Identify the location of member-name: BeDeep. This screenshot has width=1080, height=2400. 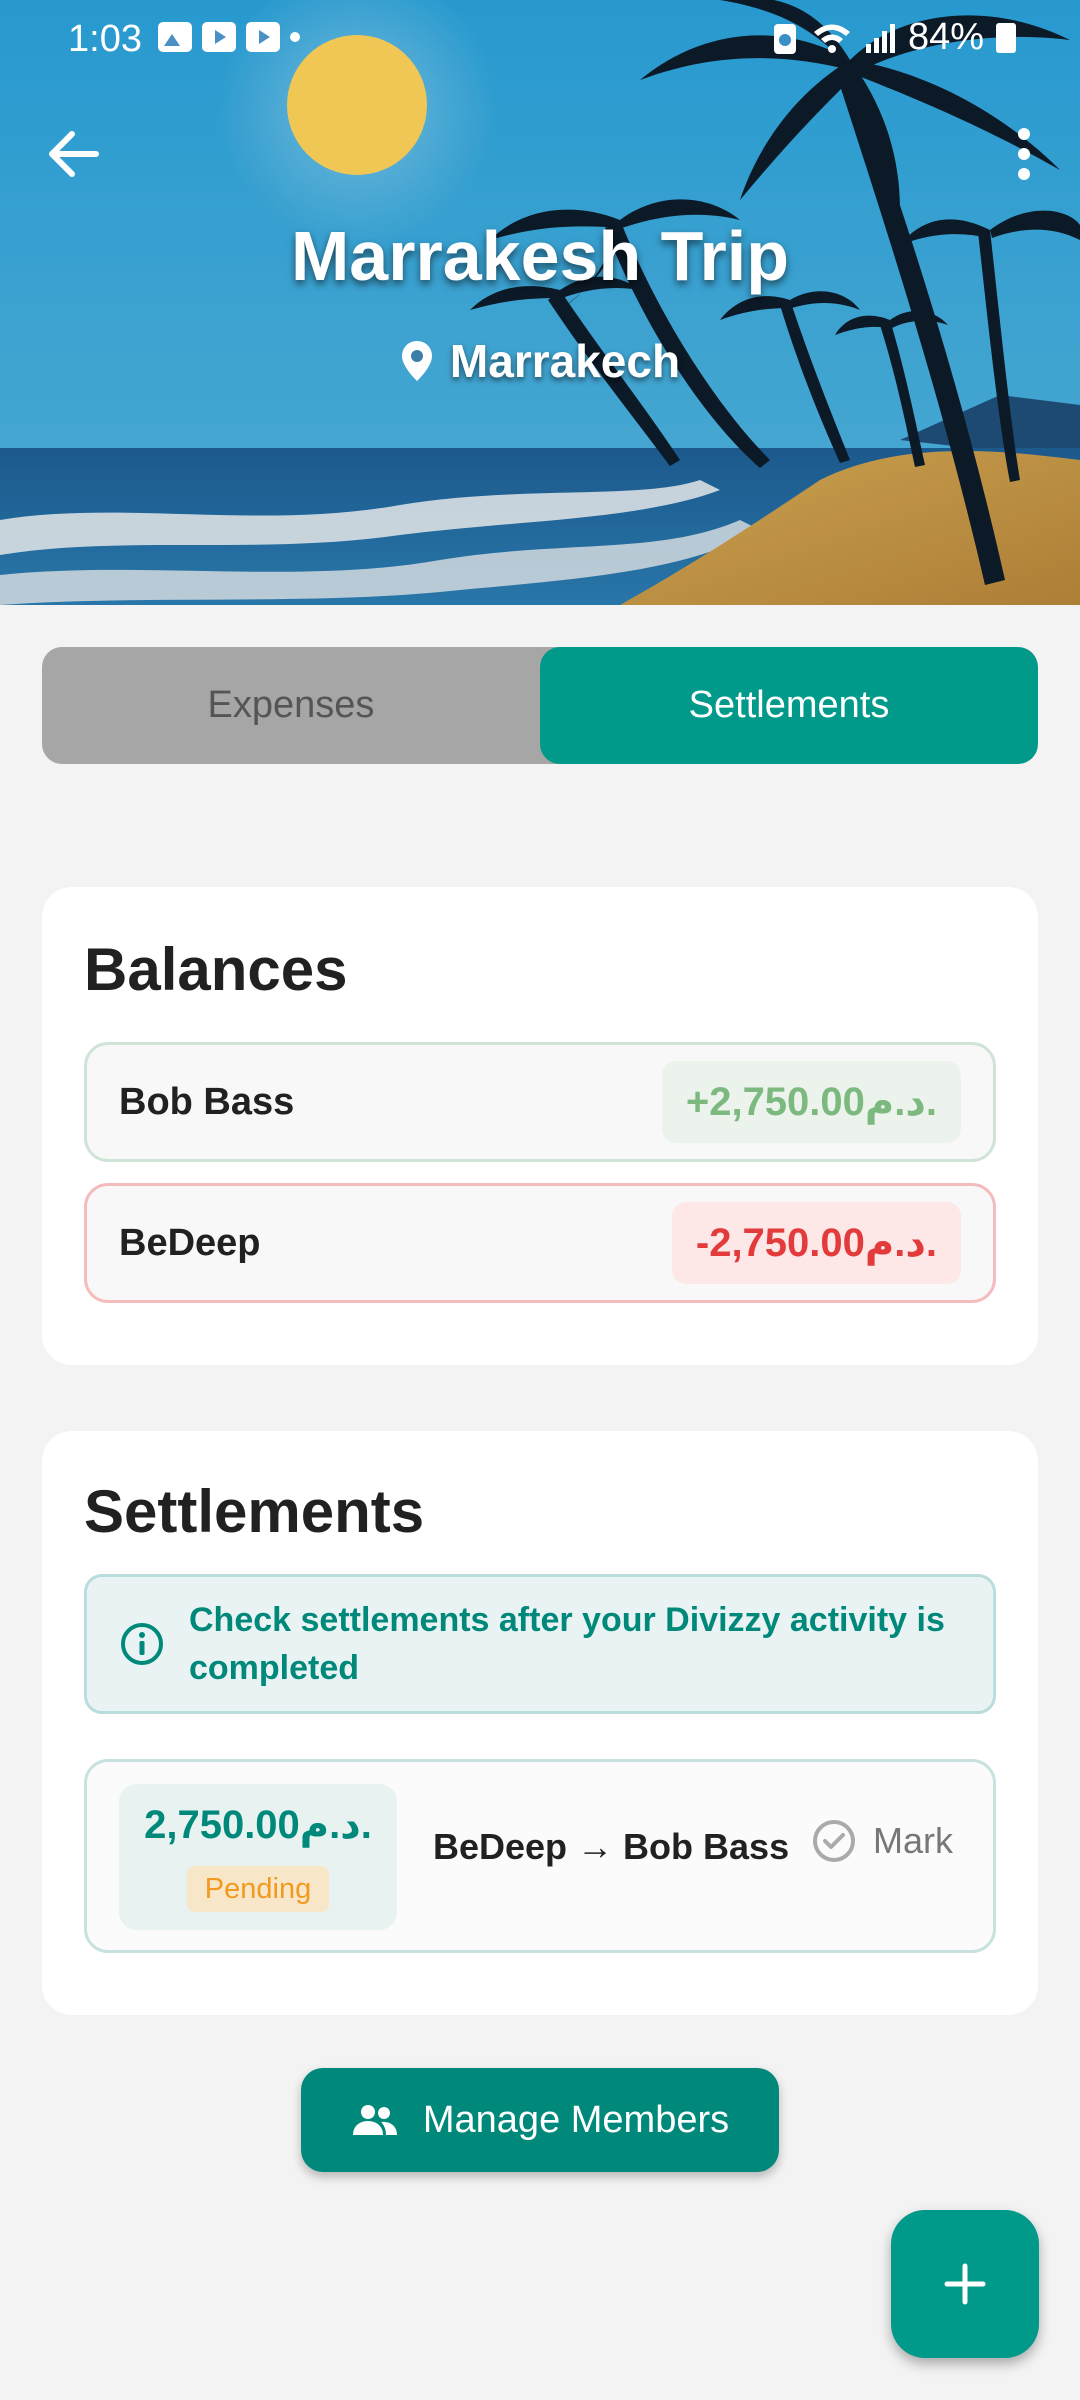
(190, 1242).